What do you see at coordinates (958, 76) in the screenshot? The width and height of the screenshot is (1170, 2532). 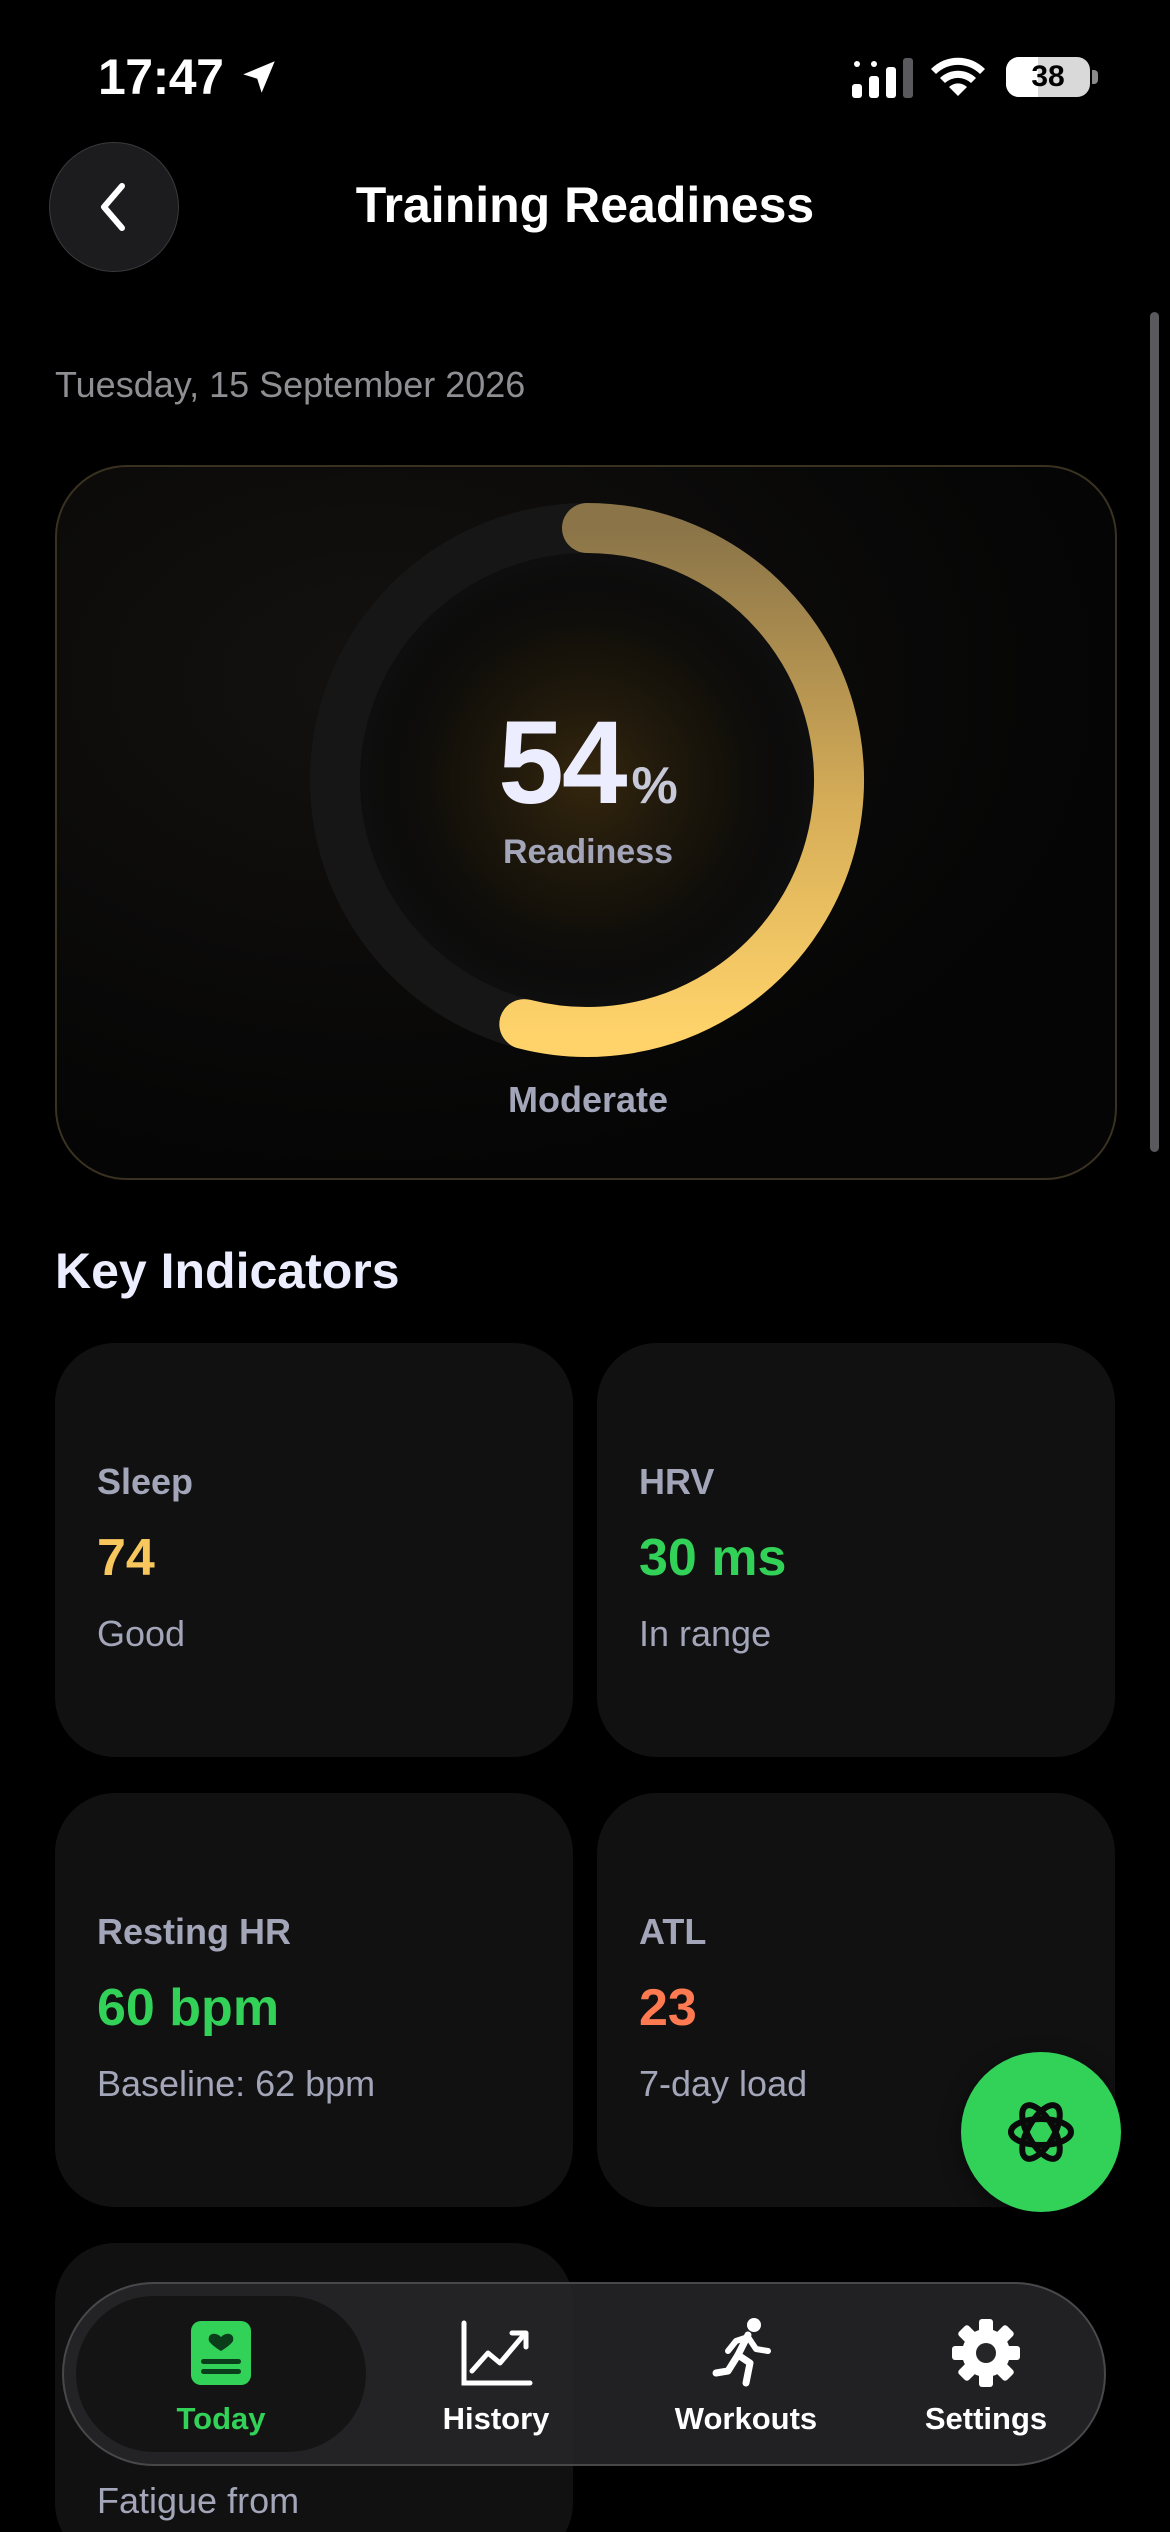 I see `wifi-icon` at bounding box center [958, 76].